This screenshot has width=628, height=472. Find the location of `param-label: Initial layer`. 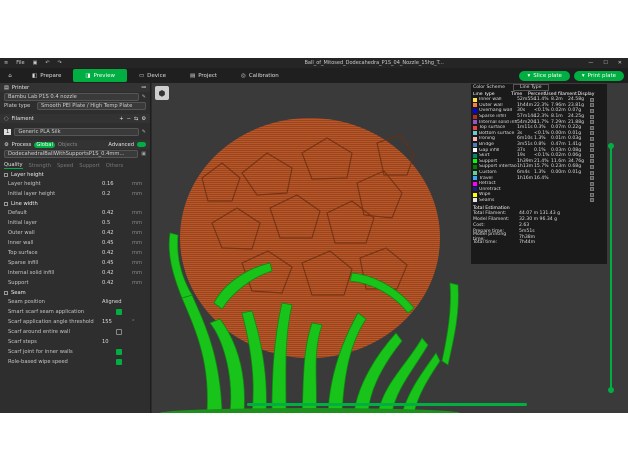

param-label: Initial layer is located at coordinates (23, 223).